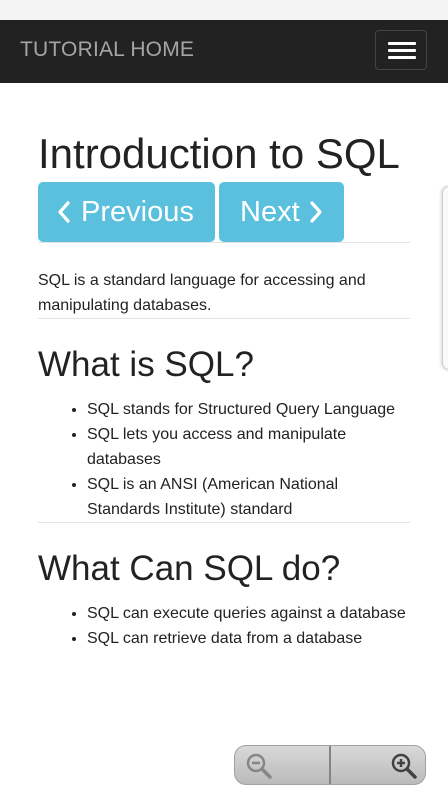  What do you see at coordinates (224, 51) in the screenshot?
I see `navbar: TUTORIAL HOME` at bounding box center [224, 51].